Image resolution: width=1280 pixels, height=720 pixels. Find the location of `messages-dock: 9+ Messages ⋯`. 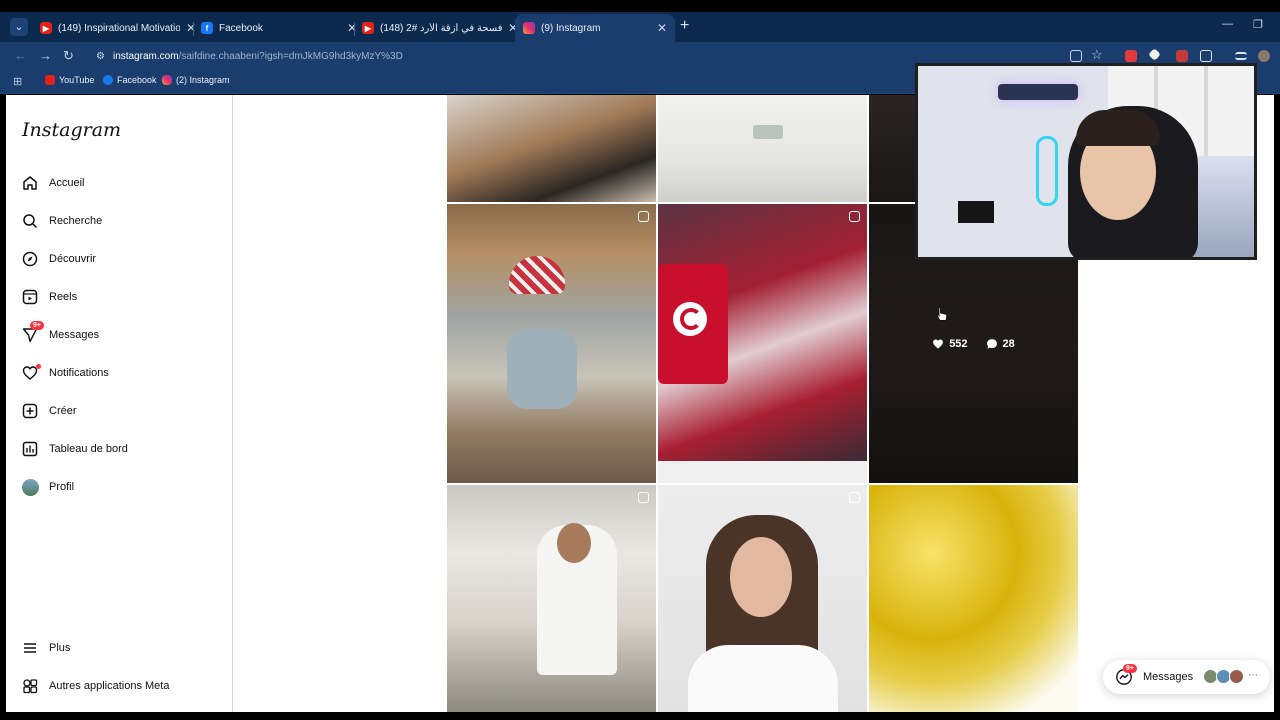

messages-dock: 9+ Messages ⋯ is located at coordinates (1186, 677).